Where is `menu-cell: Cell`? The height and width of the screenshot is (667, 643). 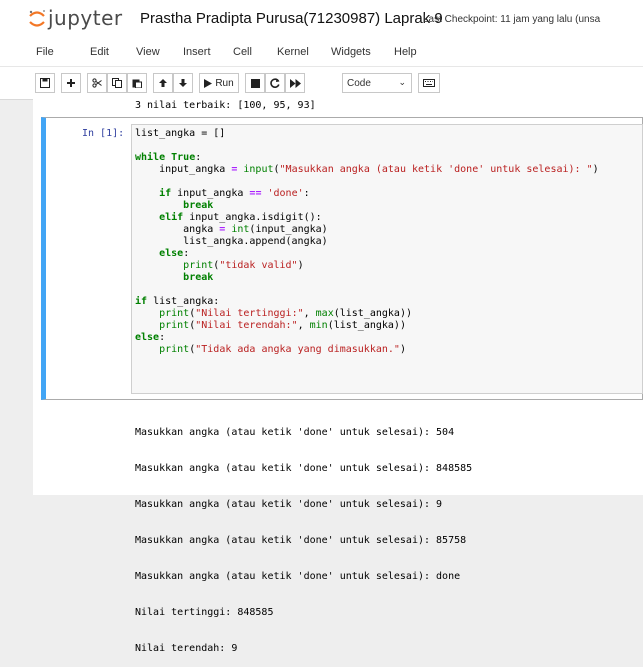 menu-cell: Cell is located at coordinates (242, 52).